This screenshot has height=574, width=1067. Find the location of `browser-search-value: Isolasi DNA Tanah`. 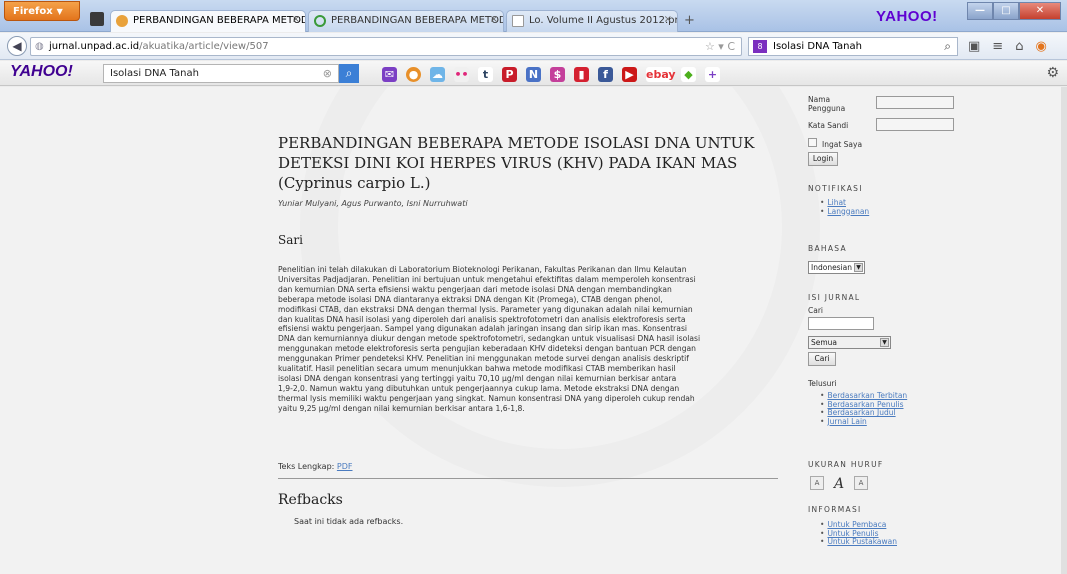

browser-search-value: Isolasi DNA Tanah is located at coordinates (817, 46).